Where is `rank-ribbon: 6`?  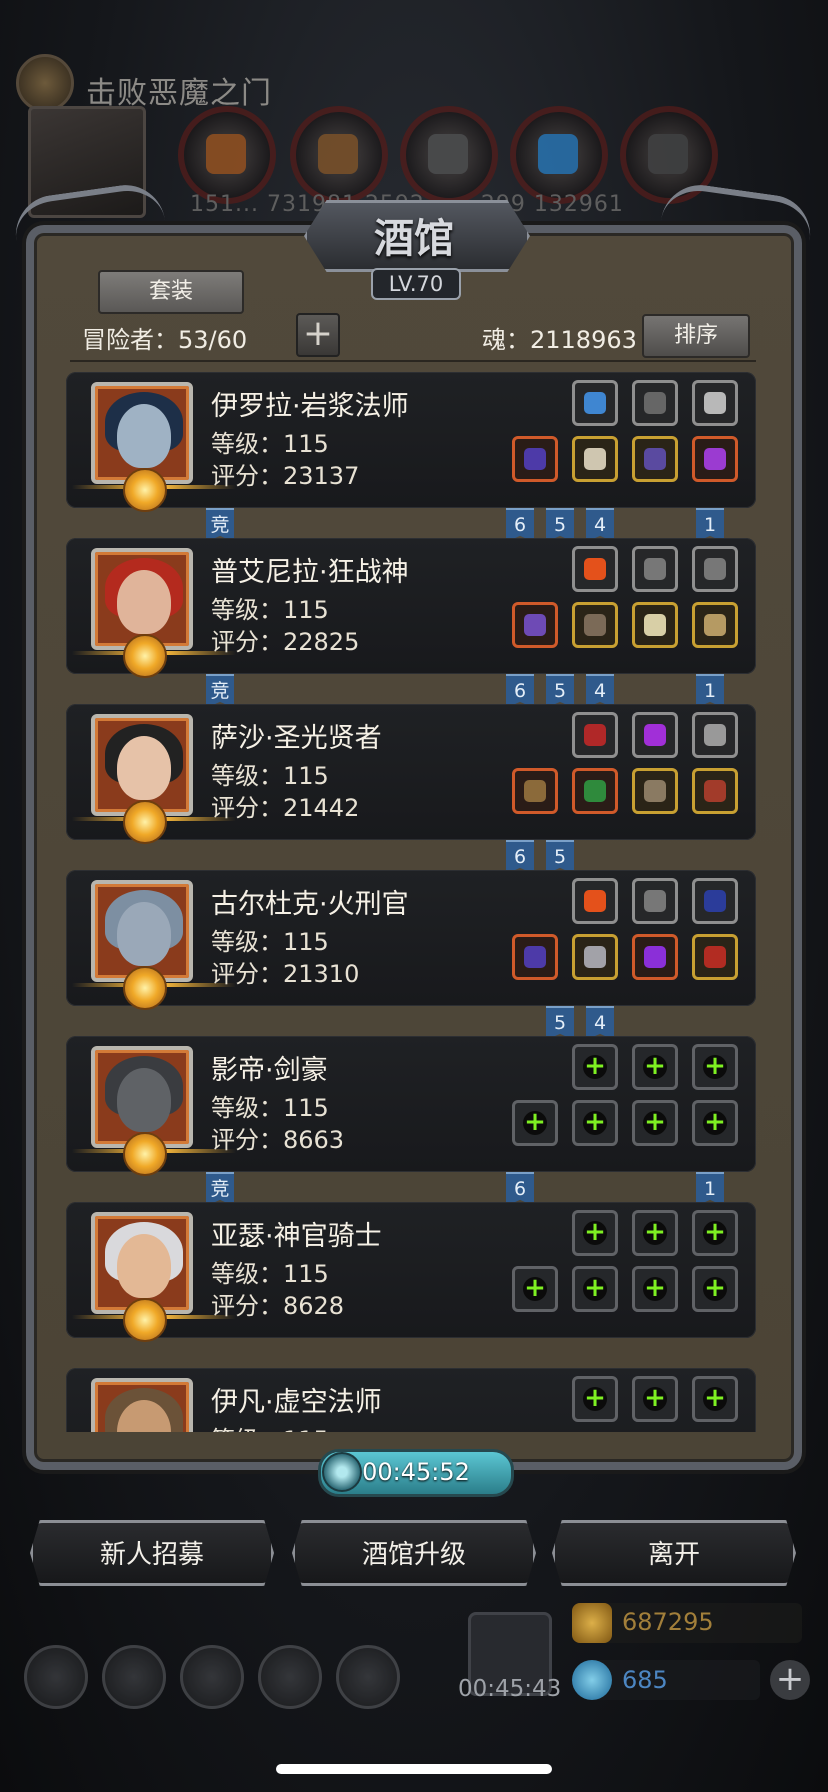 rank-ribbon: 6 is located at coordinates (520, 857).